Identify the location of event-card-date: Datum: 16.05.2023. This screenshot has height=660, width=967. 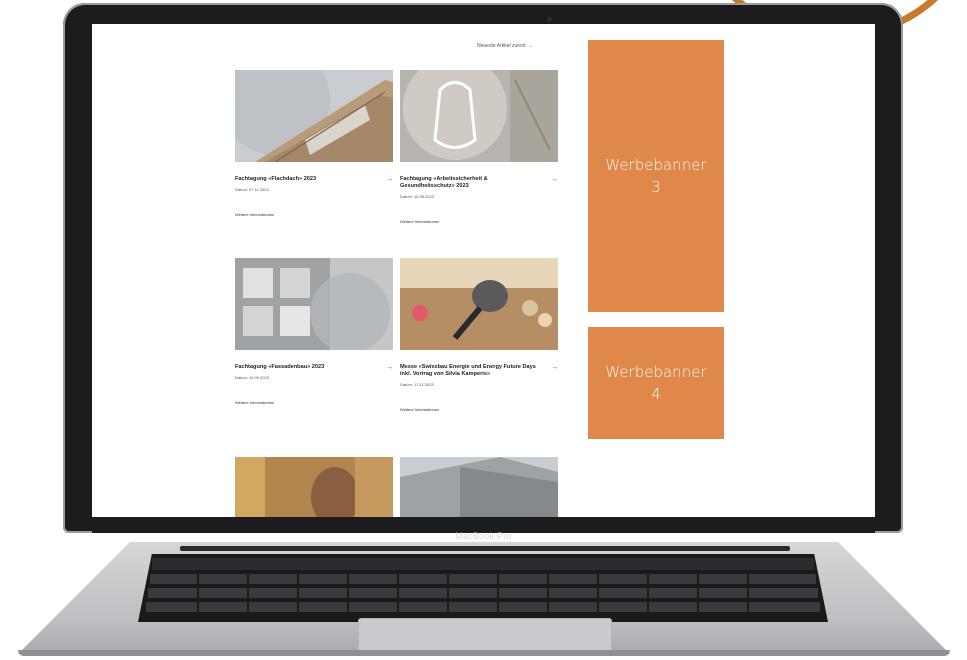
(417, 196).